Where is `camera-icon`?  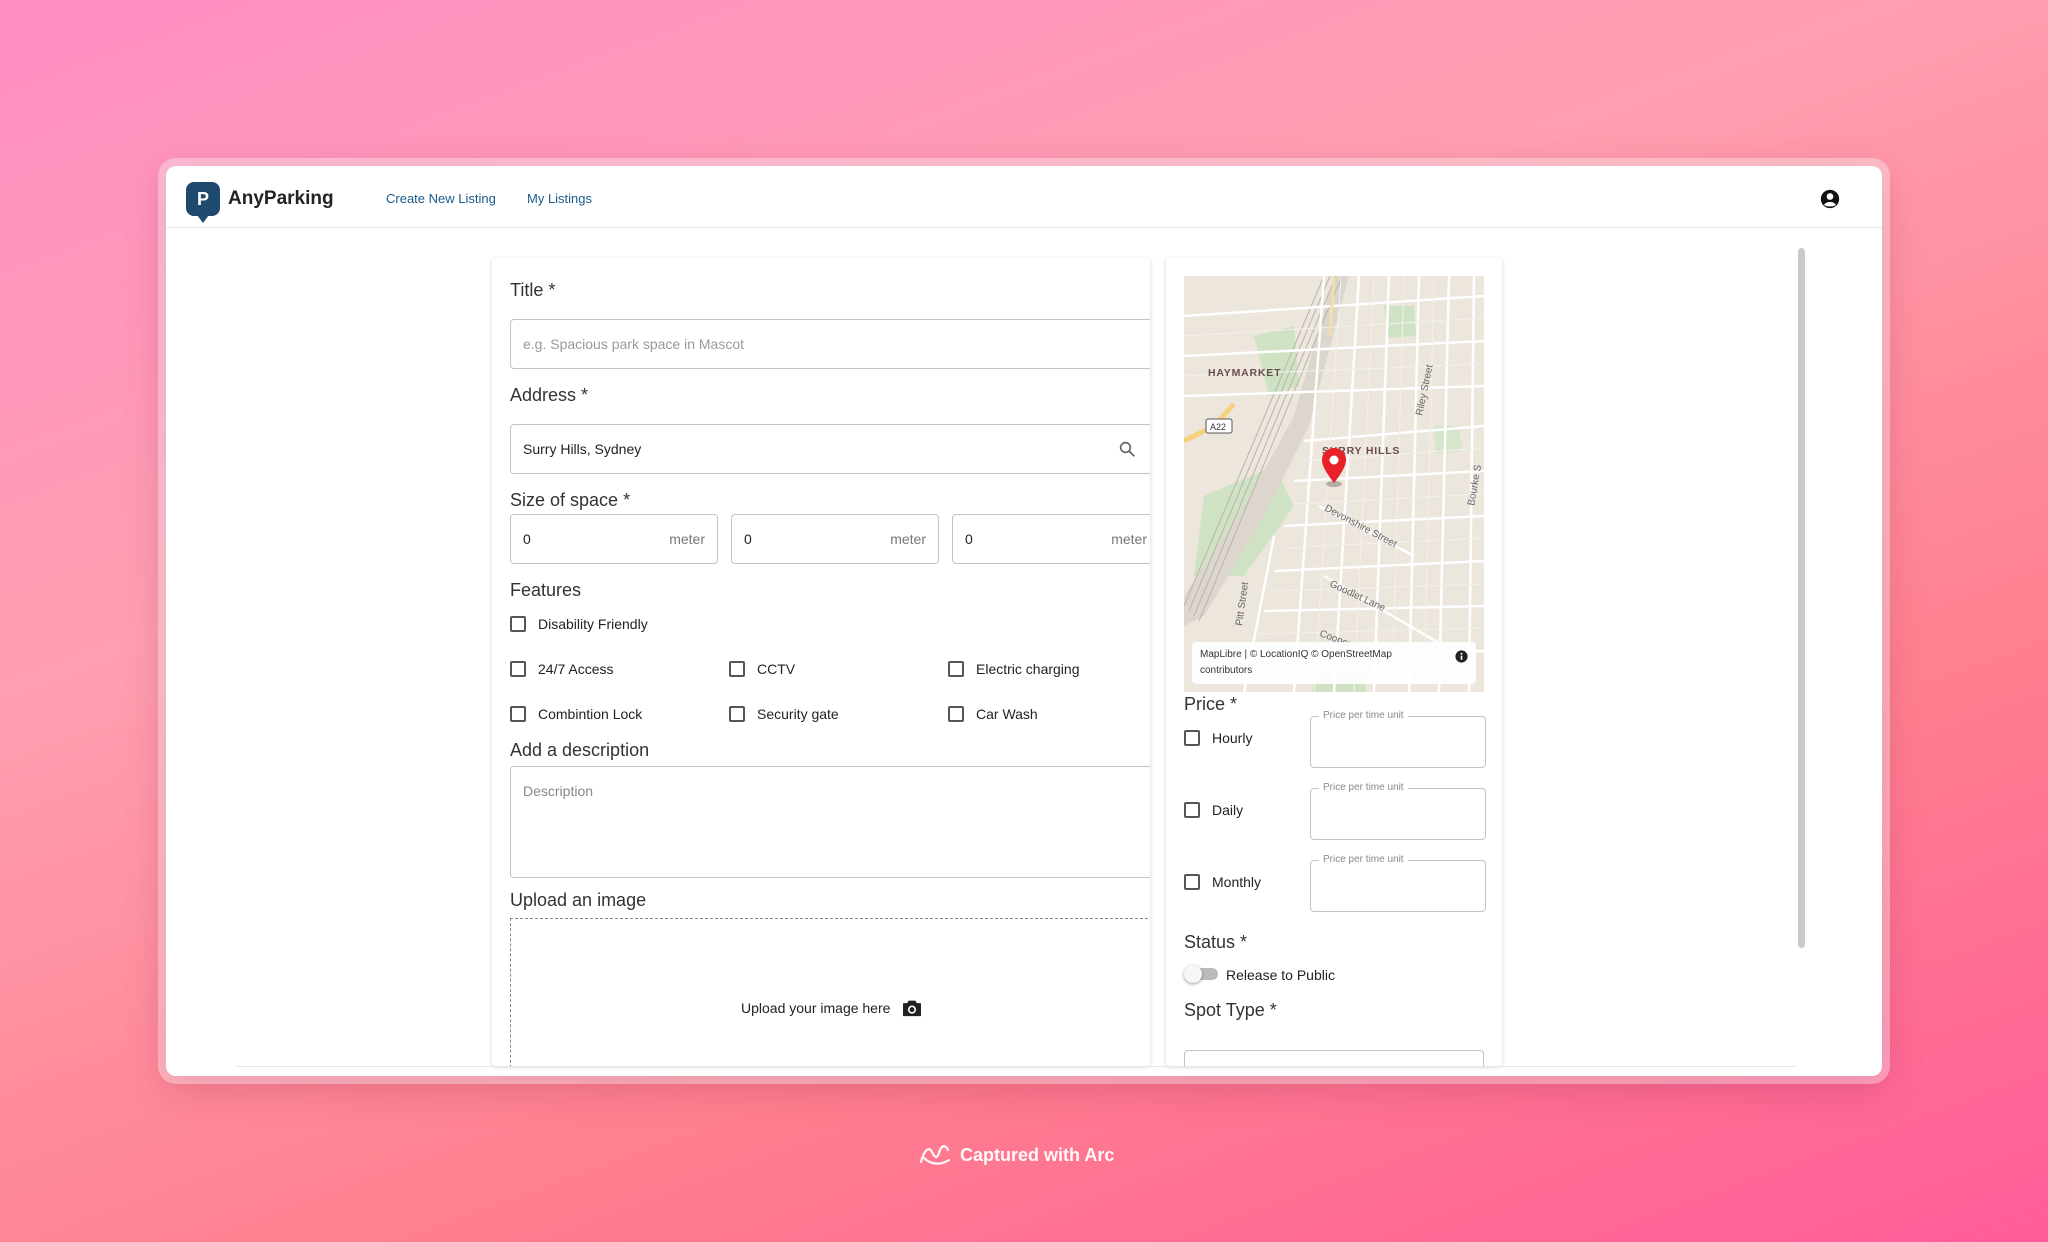
camera-icon is located at coordinates (912, 1008).